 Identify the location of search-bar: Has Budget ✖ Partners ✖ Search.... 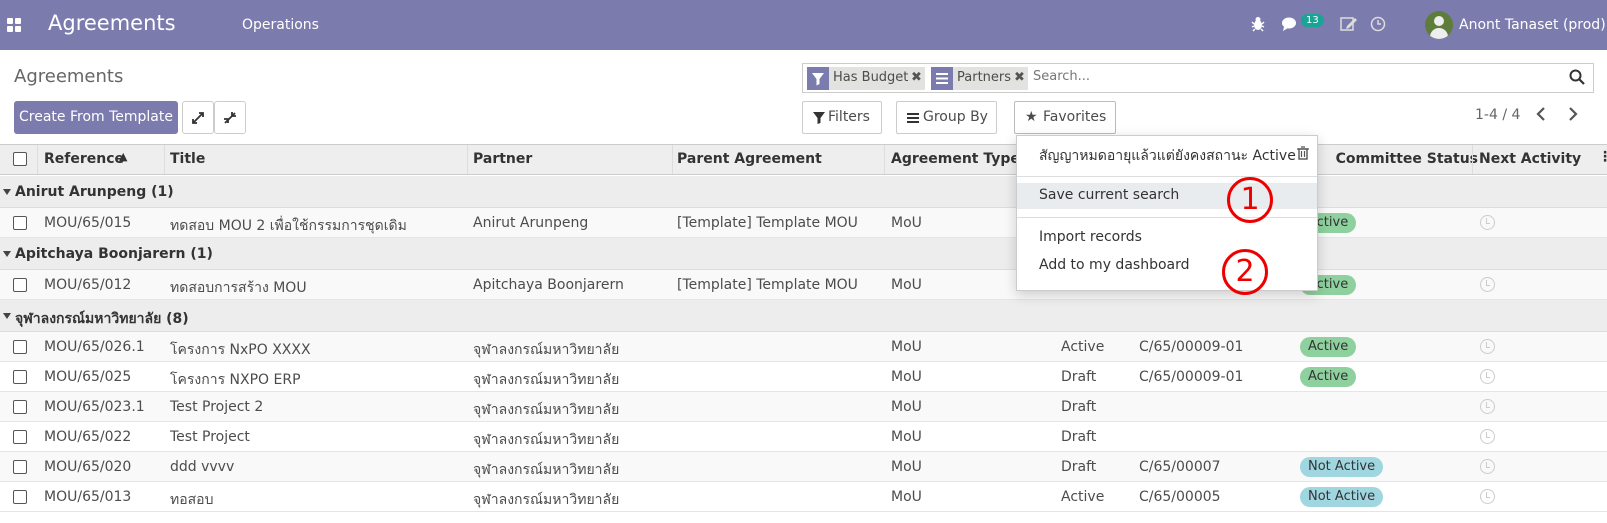
(1198, 78).